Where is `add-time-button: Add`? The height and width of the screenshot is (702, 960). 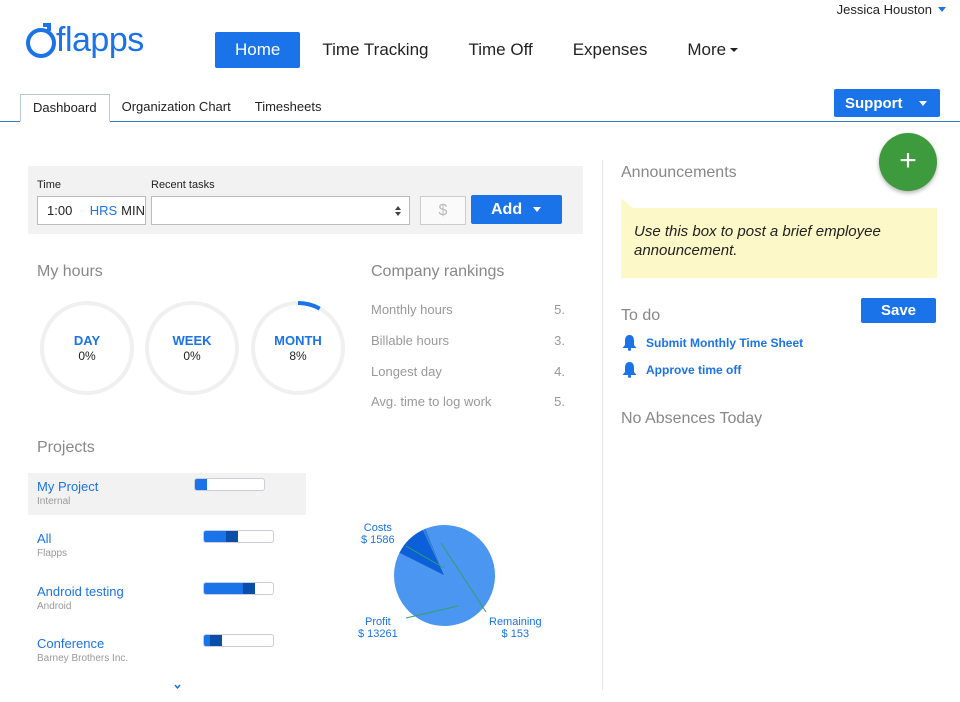 add-time-button: Add is located at coordinates (516, 209).